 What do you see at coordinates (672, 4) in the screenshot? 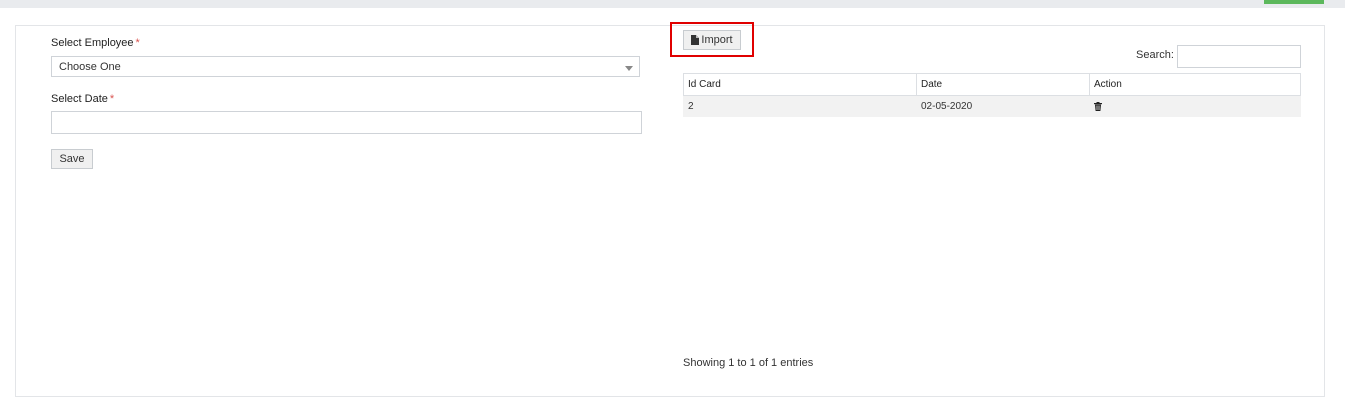
I see `top-bar` at bounding box center [672, 4].